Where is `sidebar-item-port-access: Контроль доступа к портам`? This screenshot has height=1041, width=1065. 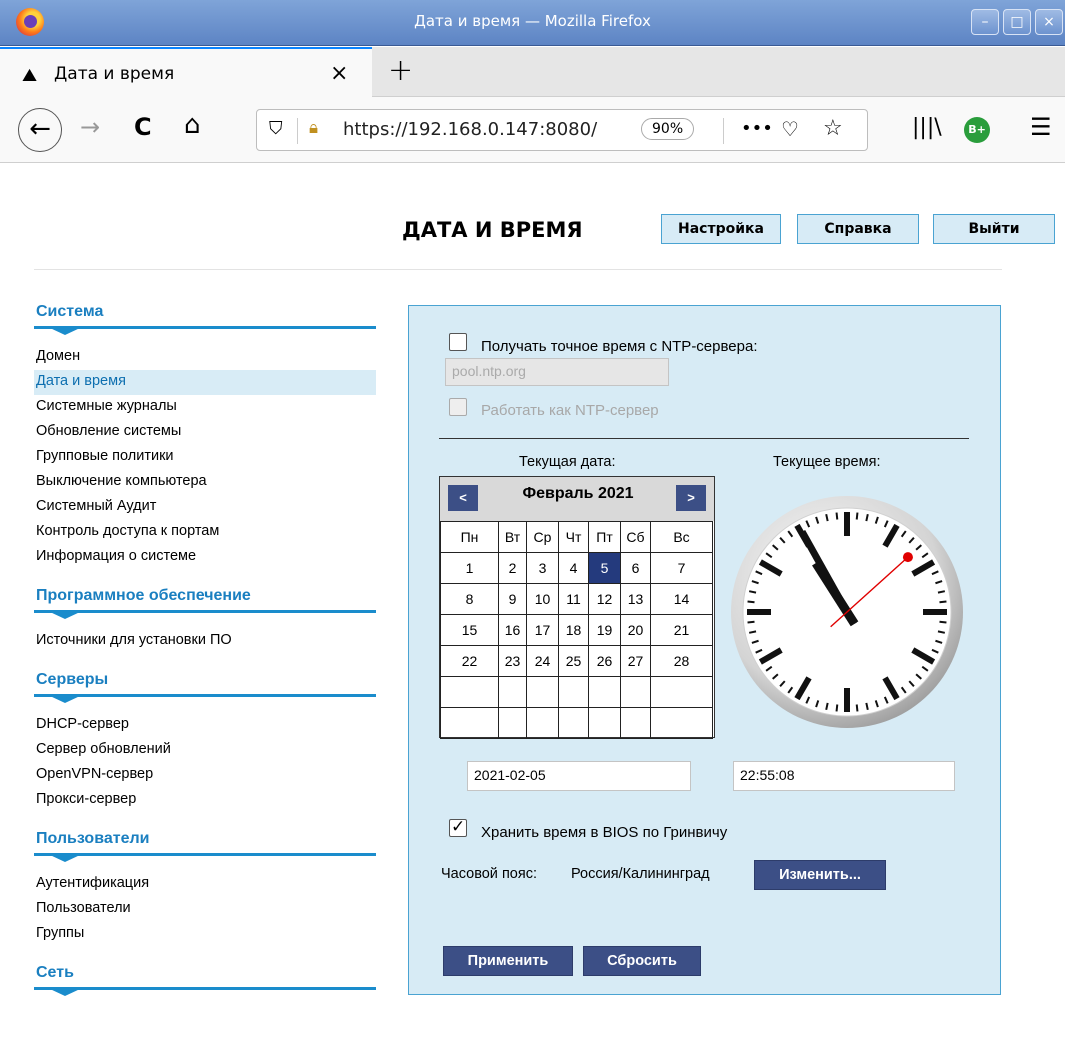 sidebar-item-port-access: Контроль доступа к портам is located at coordinates (205, 532).